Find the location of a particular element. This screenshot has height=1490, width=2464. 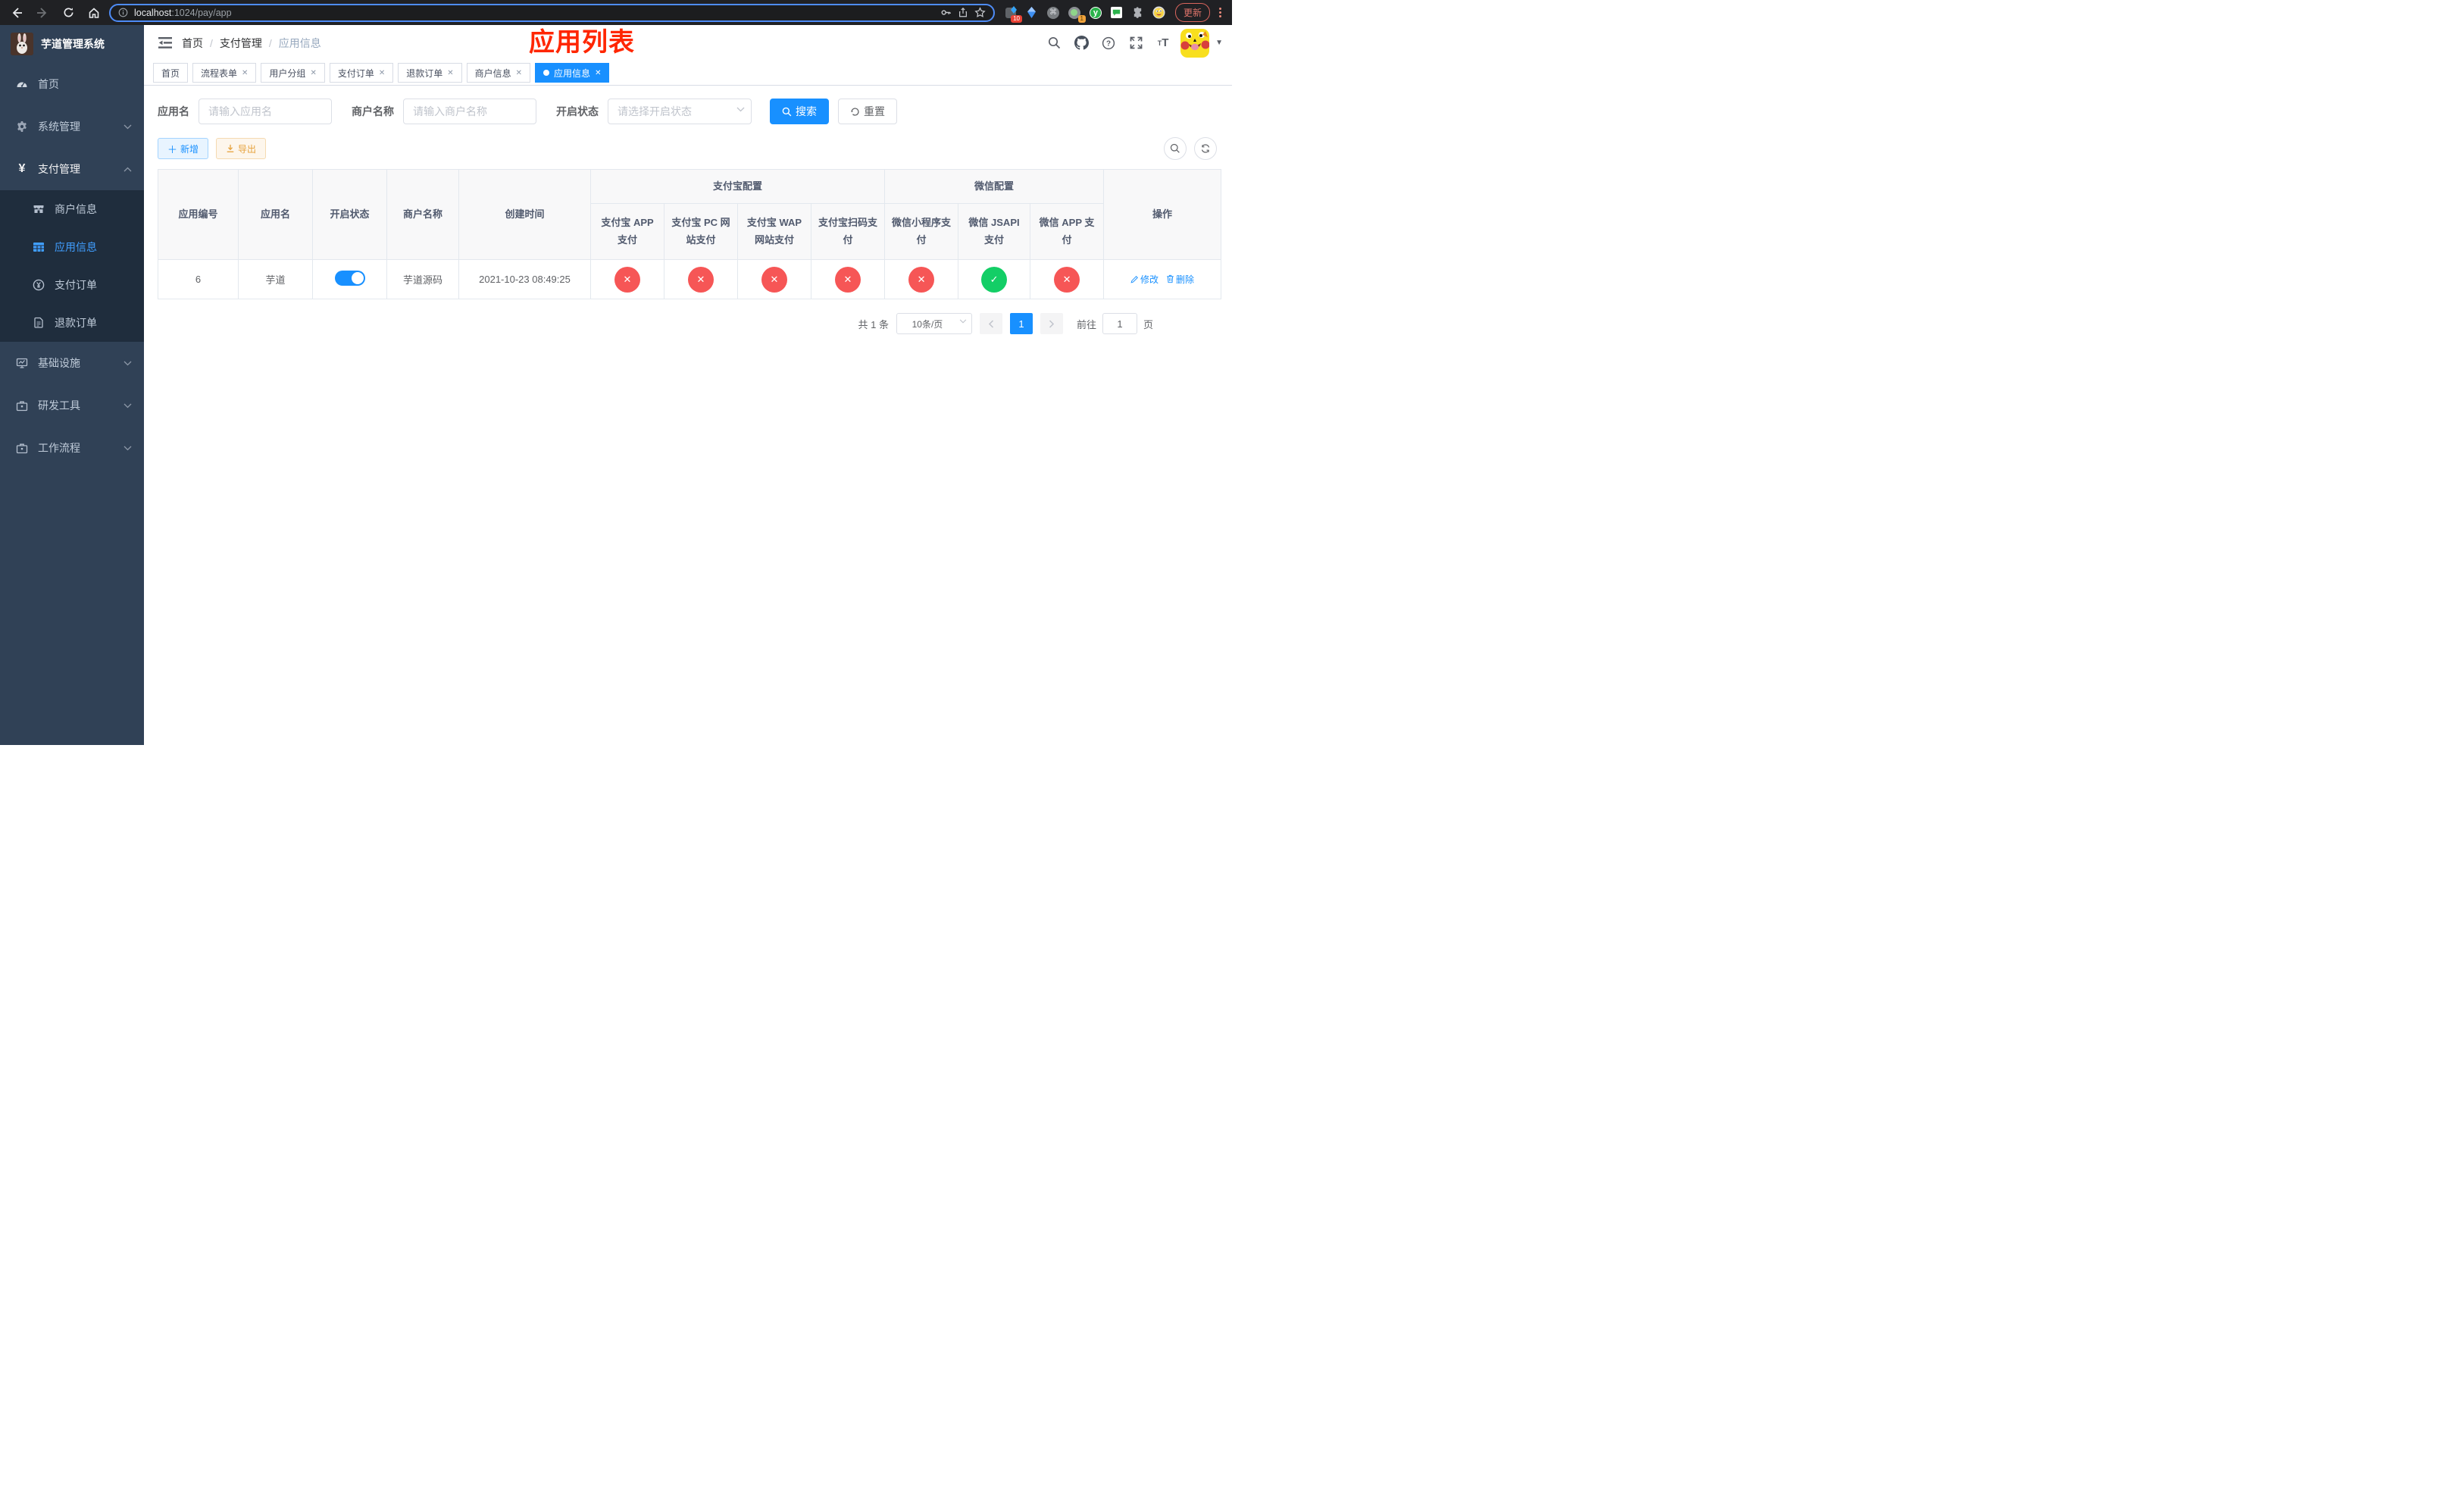

sidebar-item-devtools: 研发工具 is located at coordinates (72, 406).